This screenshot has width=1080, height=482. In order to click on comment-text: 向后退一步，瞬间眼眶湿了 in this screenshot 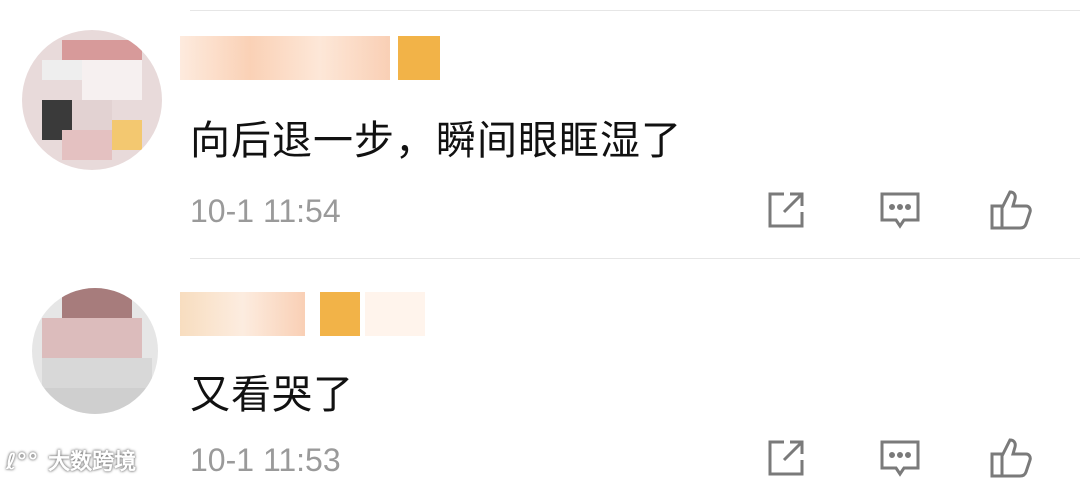, I will do `click(436, 141)`.